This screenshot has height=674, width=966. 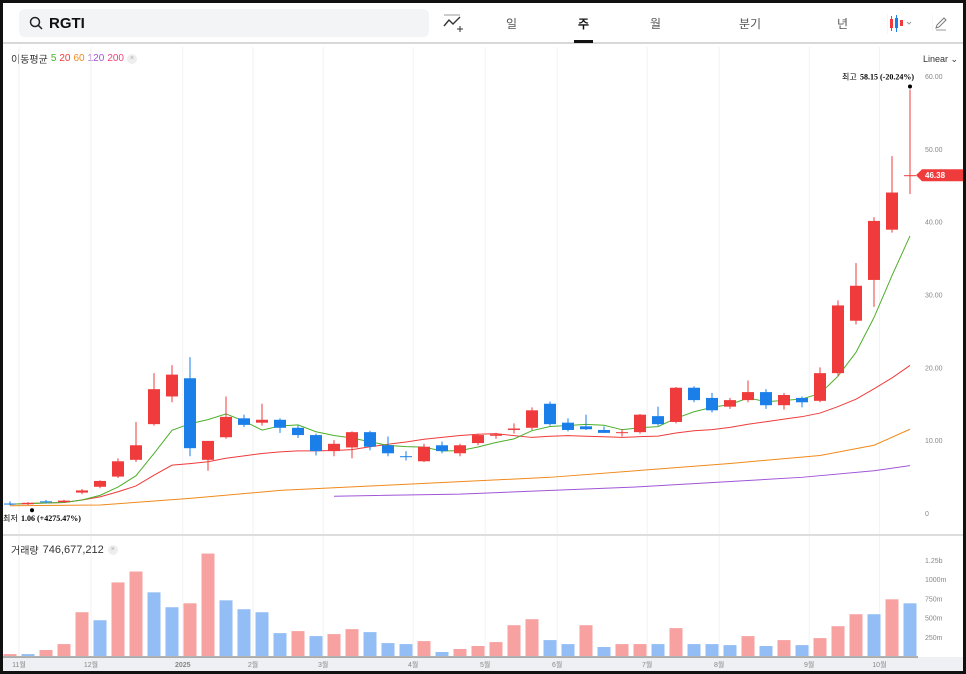 What do you see at coordinates (647, 664) in the screenshot?
I see `time-tick-label: 7월` at bounding box center [647, 664].